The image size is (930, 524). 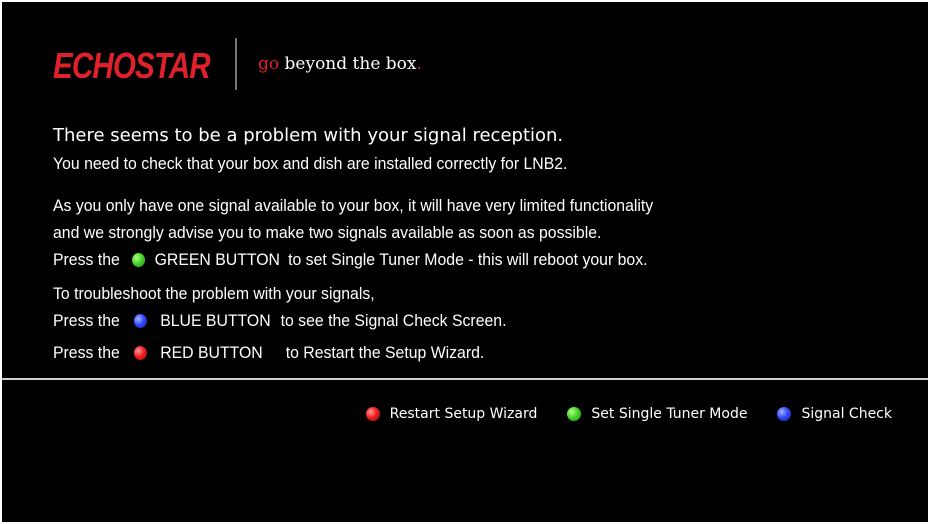 What do you see at coordinates (463, 414) in the screenshot?
I see `restart-setup-wizard-label: Restart Setup Wizard` at bounding box center [463, 414].